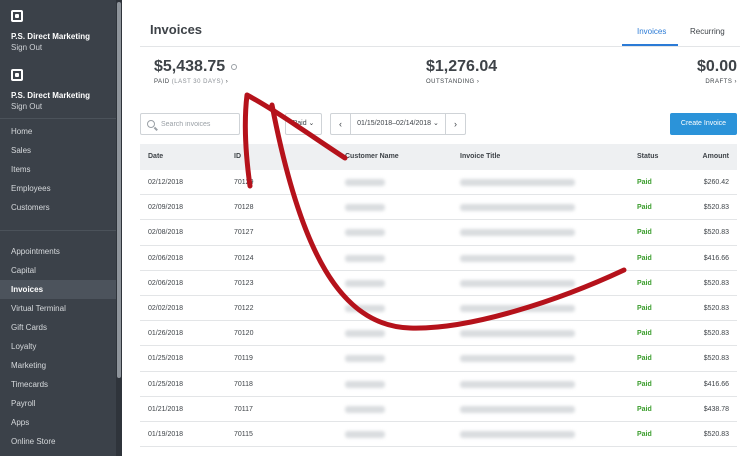 The height and width of the screenshot is (456, 750). I want to click on cell-amount: $438.78, so click(716, 409).